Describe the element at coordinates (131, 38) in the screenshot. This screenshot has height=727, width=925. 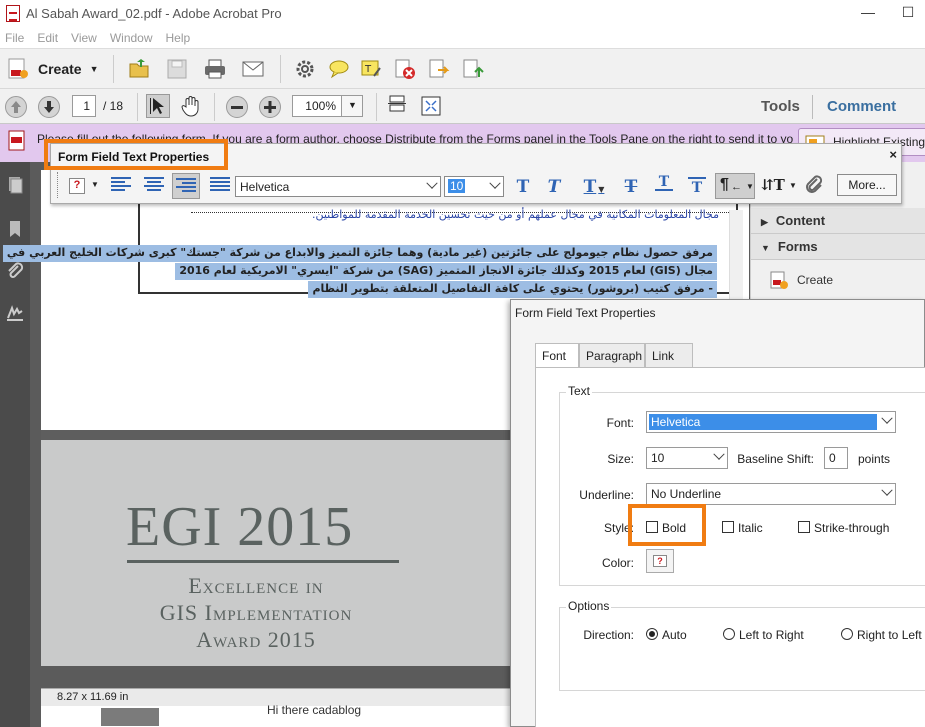
I see `menu-window: Window` at that location.